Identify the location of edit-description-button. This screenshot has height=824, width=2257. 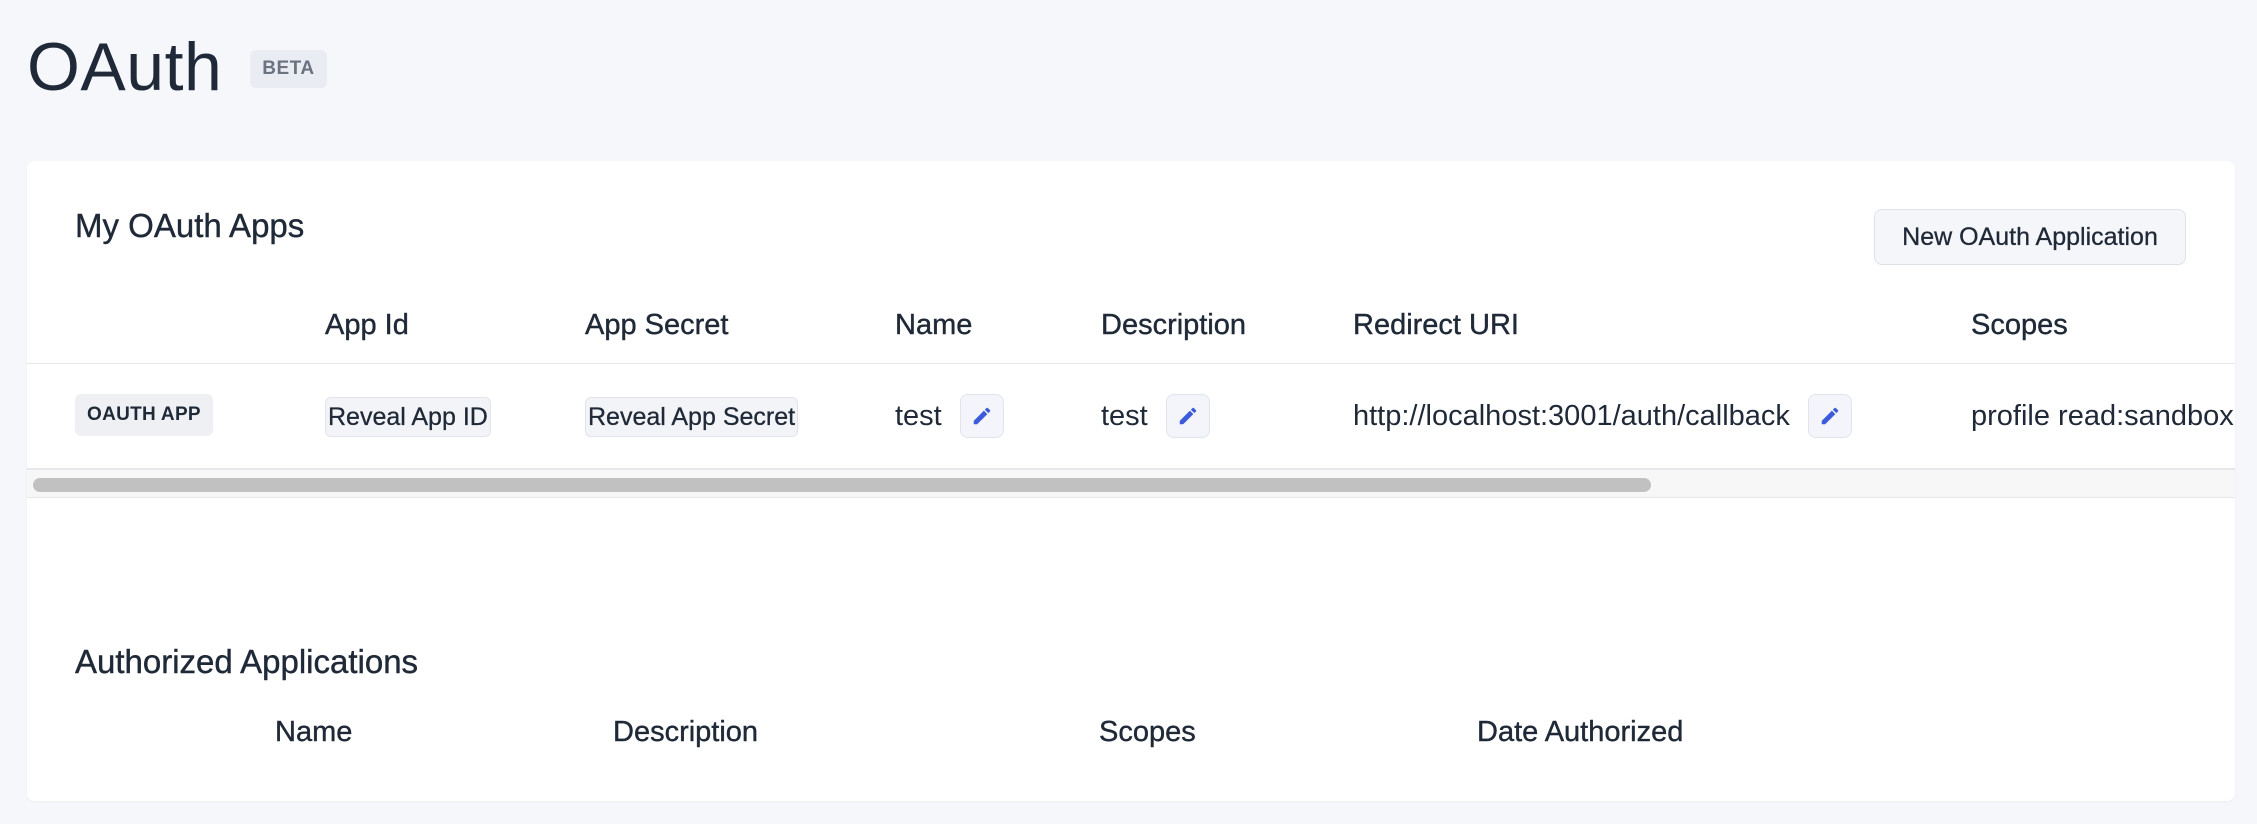
(1187, 416).